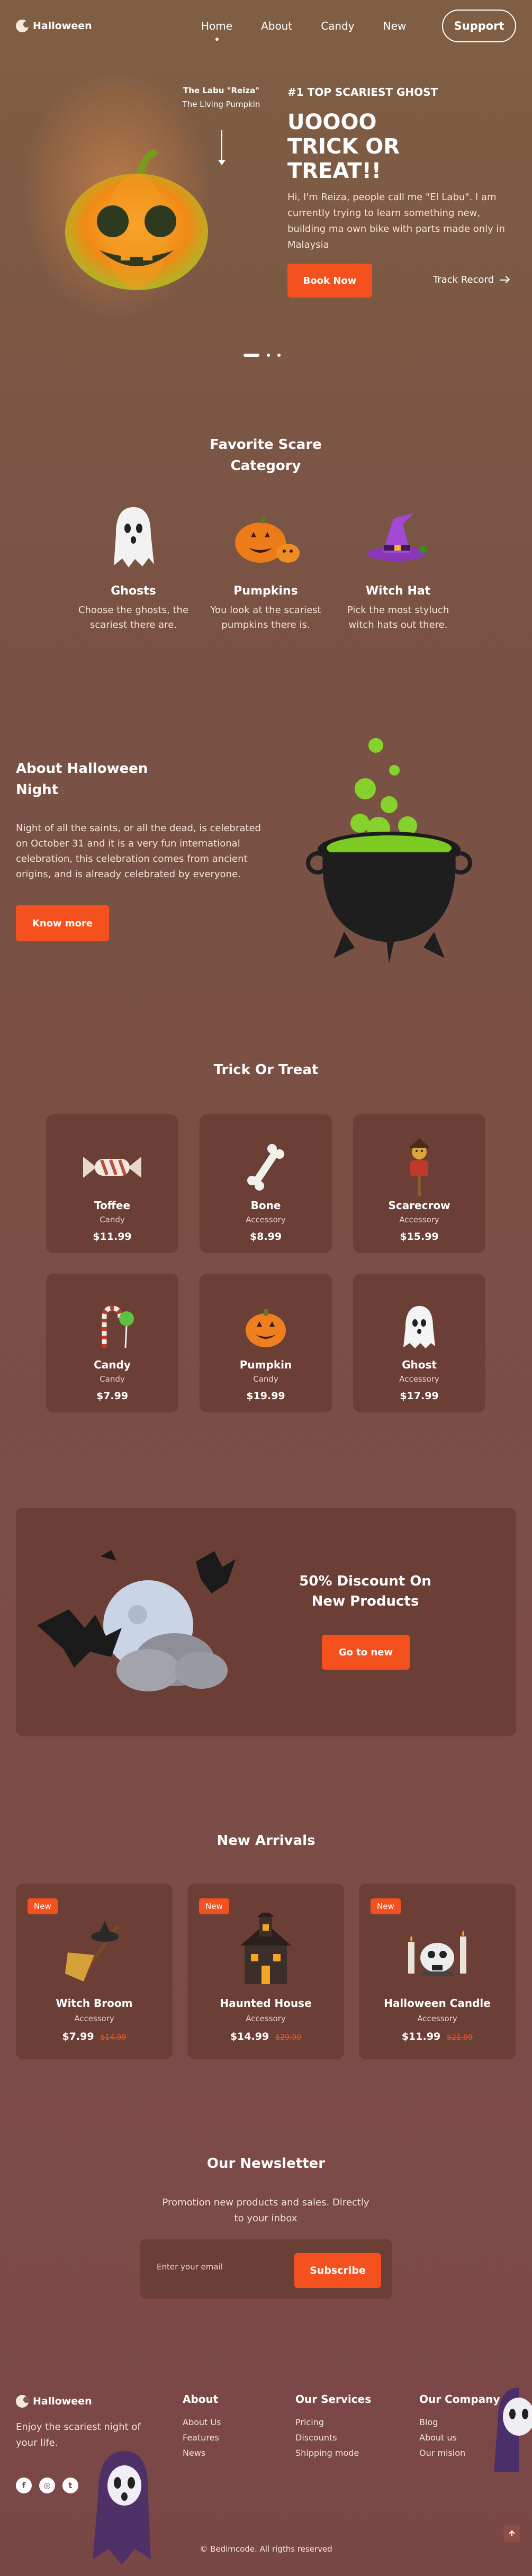 Image resolution: width=532 pixels, height=2576 pixels. Describe the element at coordinates (421, 2037) in the screenshot. I see `arrival-price: $11.99` at that location.